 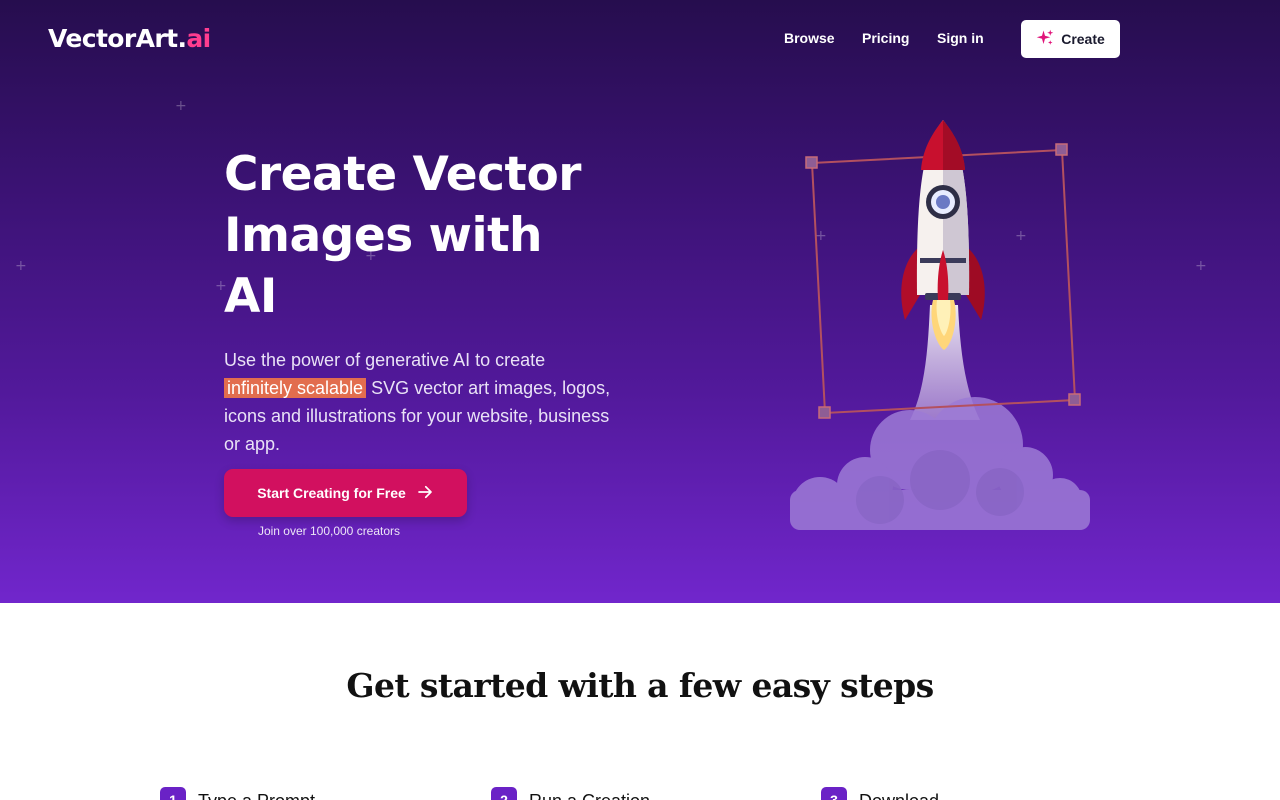 What do you see at coordinates (834, 793) in the screenshot?
I see `step-number-badge: 3` at bounding box center [834, 793].